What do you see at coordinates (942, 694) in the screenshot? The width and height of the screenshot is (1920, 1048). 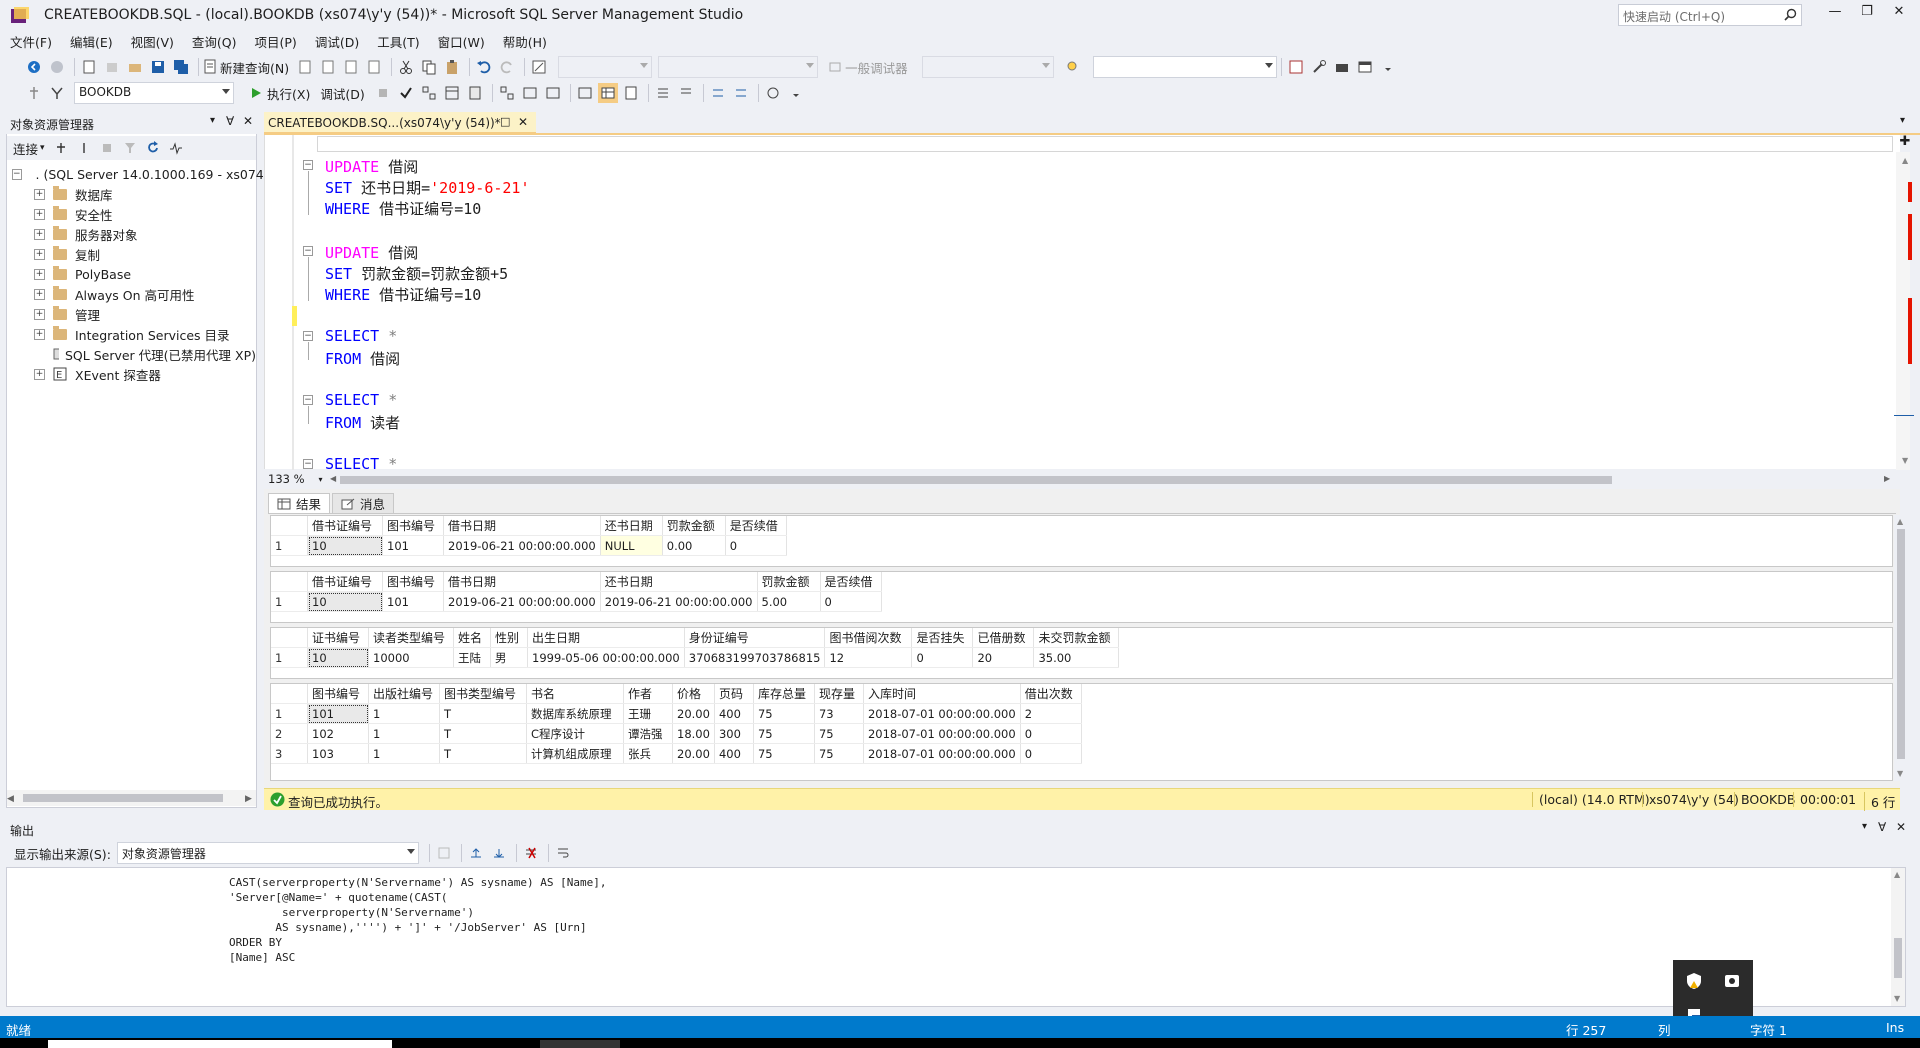 I see `column-header: 入库时间` at bounding box center [942, 694].